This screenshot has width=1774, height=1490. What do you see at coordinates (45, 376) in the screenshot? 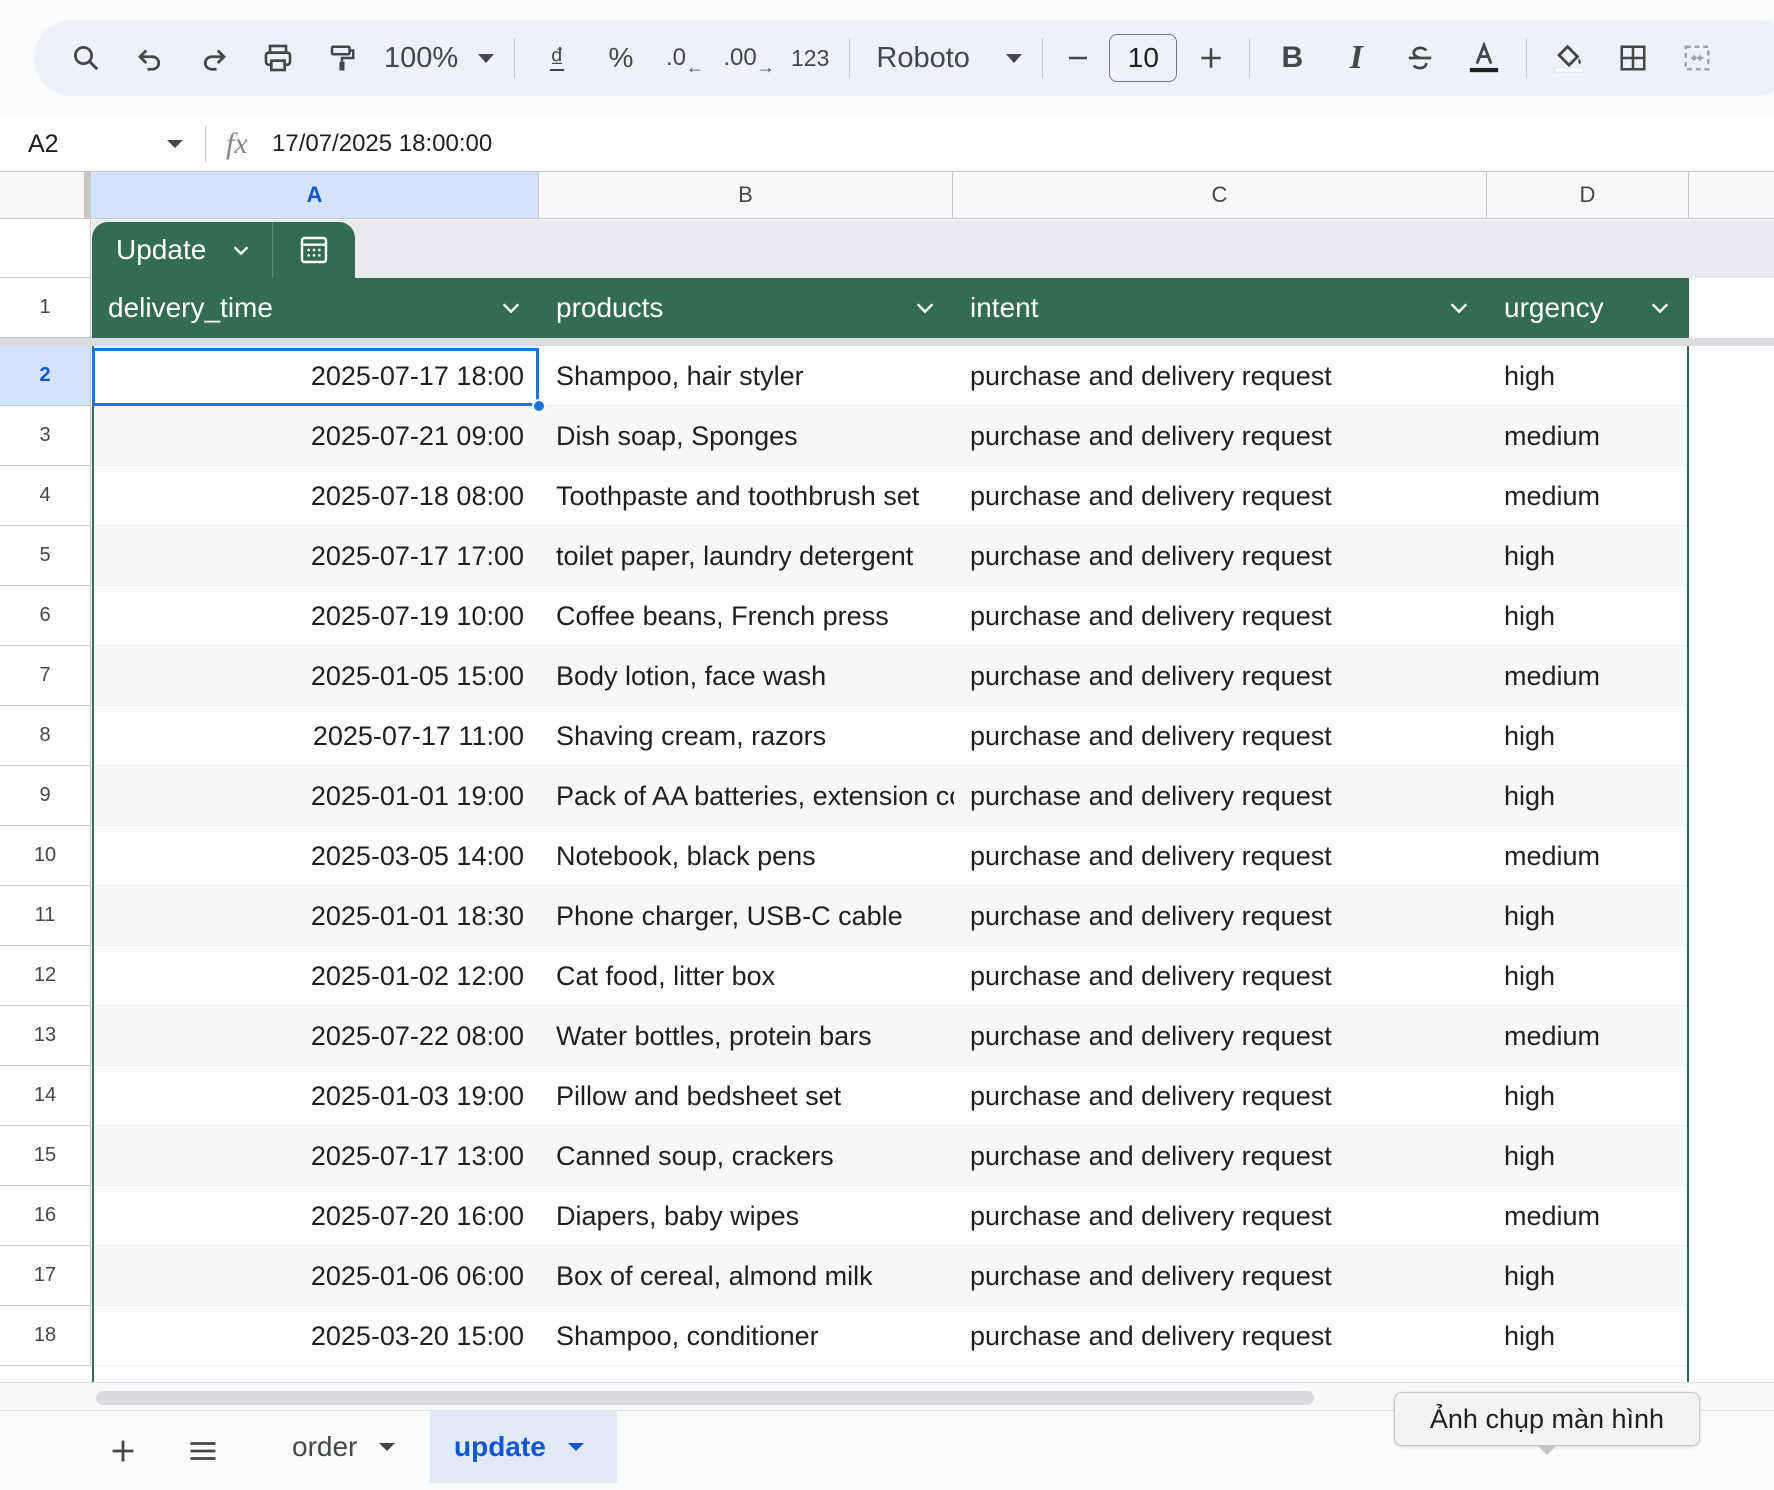
I see `row-header: 2` at bounding box center [45, 376].